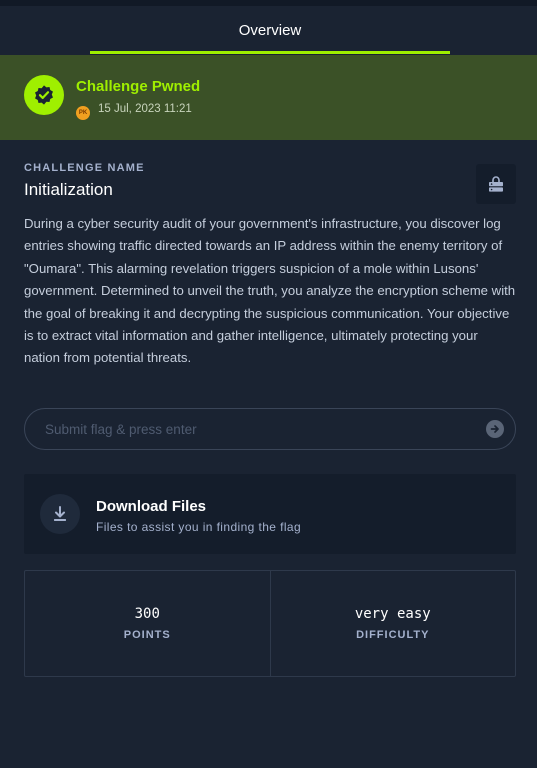 The width and height of the screenshot is (537, 768). I want to click on arrow-right-icon, so click(494, 429).